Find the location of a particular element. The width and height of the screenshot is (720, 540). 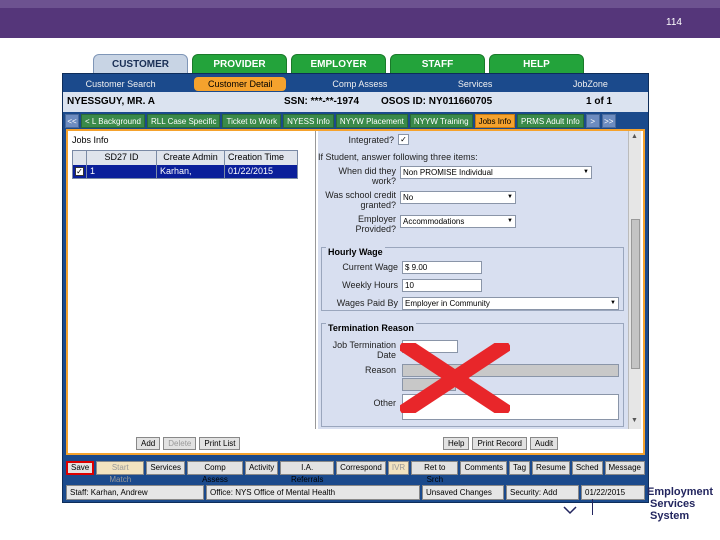

table-row: ✓ 1 Karhan, Andrew 01/22/2015 is located at coordinates (185, 176).